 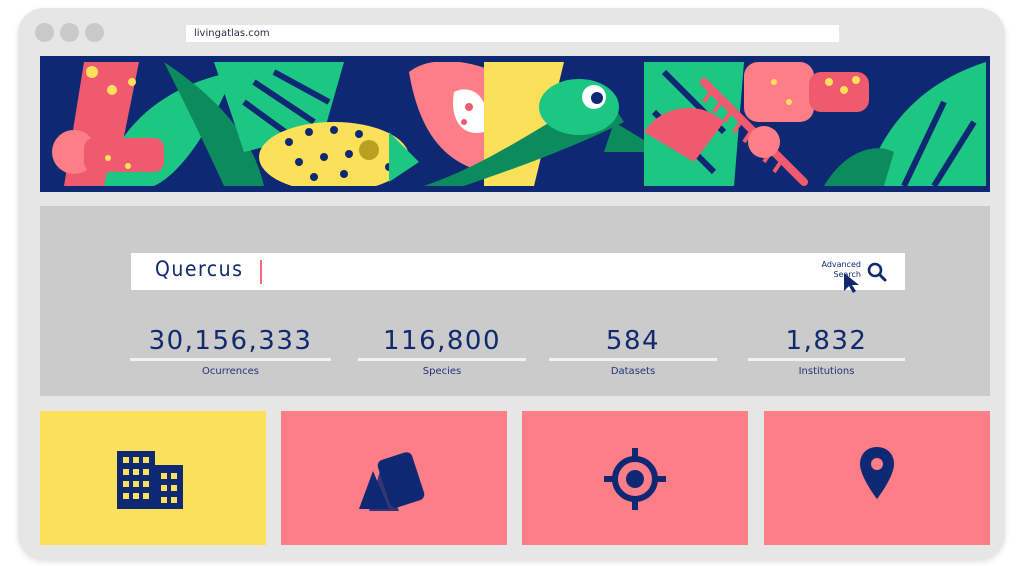 What do you see at coordinates (877, 473) in the screenshot?
I see `location-pin-icon` at bounding box center [877, 473].